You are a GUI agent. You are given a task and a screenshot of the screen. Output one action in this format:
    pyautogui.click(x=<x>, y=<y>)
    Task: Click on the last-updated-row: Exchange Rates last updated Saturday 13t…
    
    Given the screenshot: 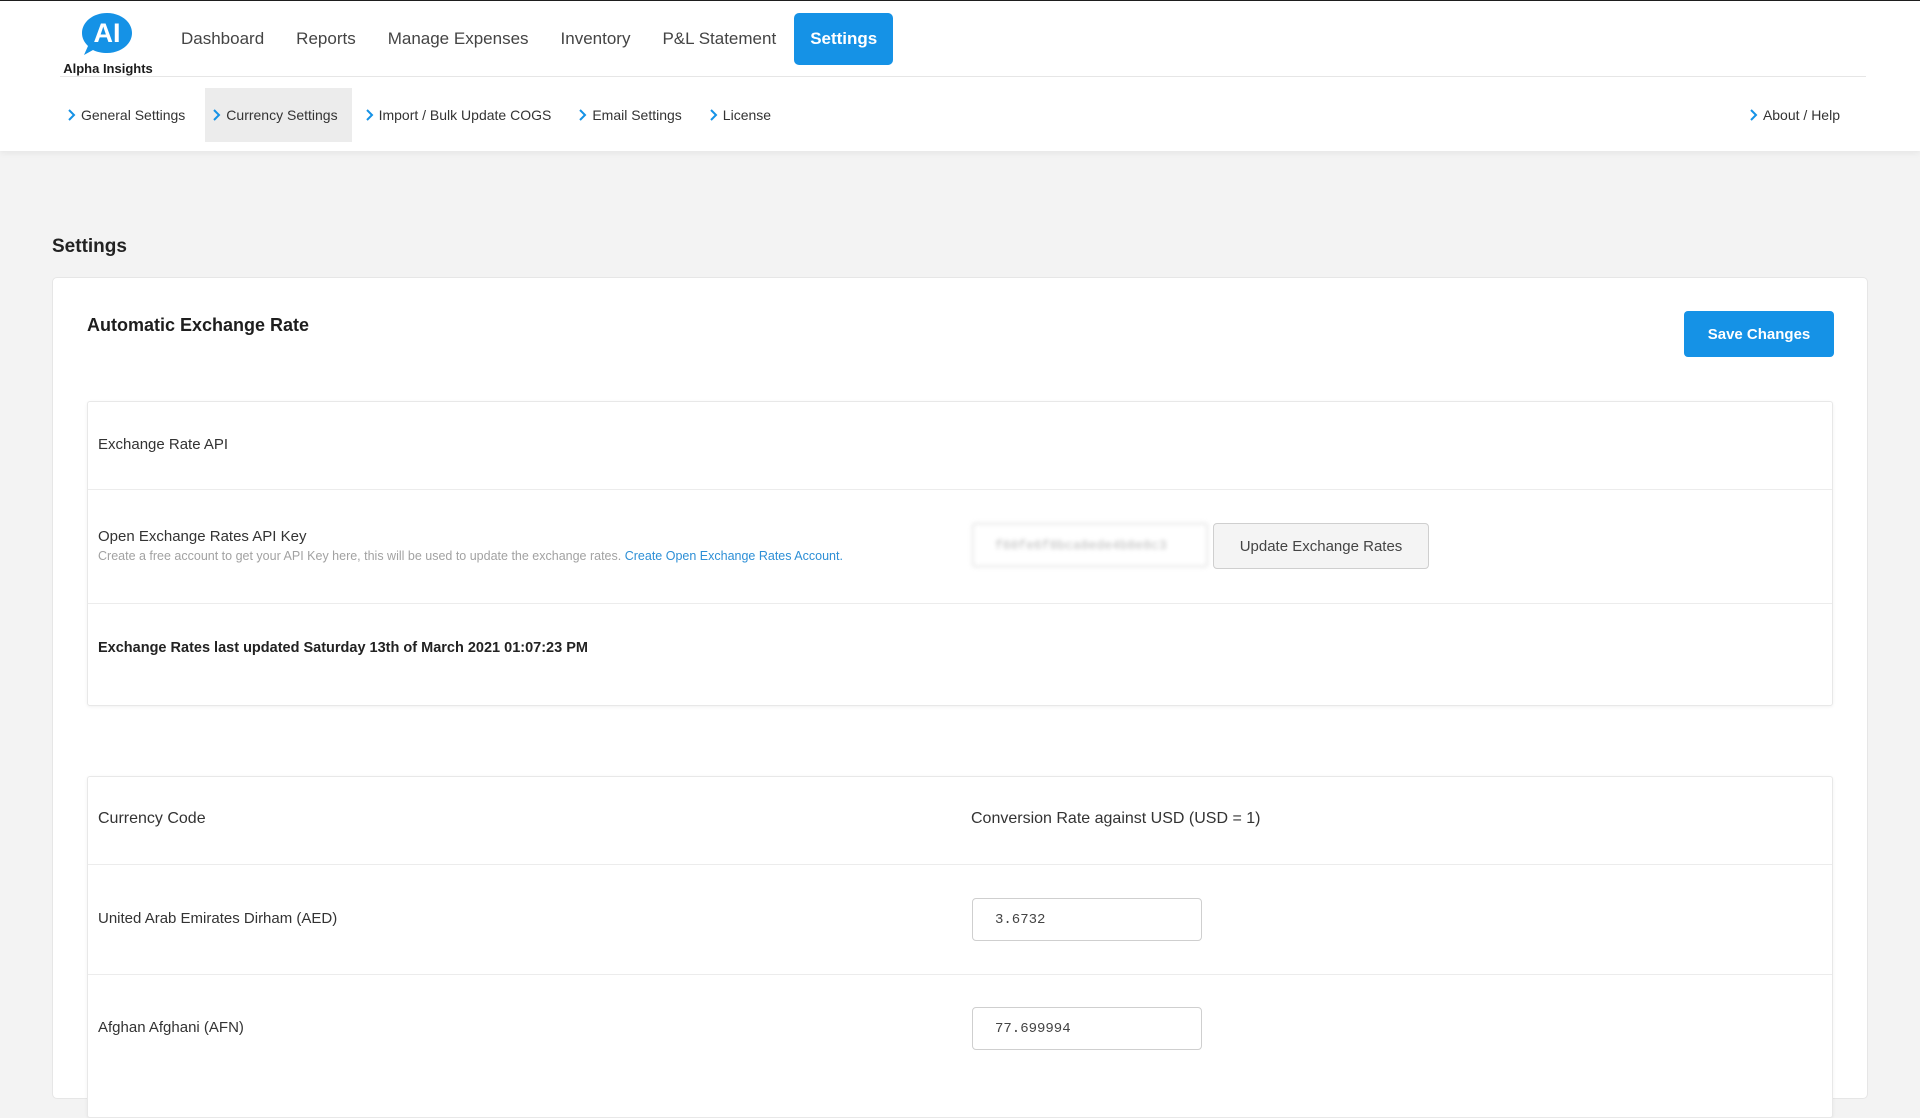 What is the action you would take?
    pyautogui.click(x=960, y=654)
    